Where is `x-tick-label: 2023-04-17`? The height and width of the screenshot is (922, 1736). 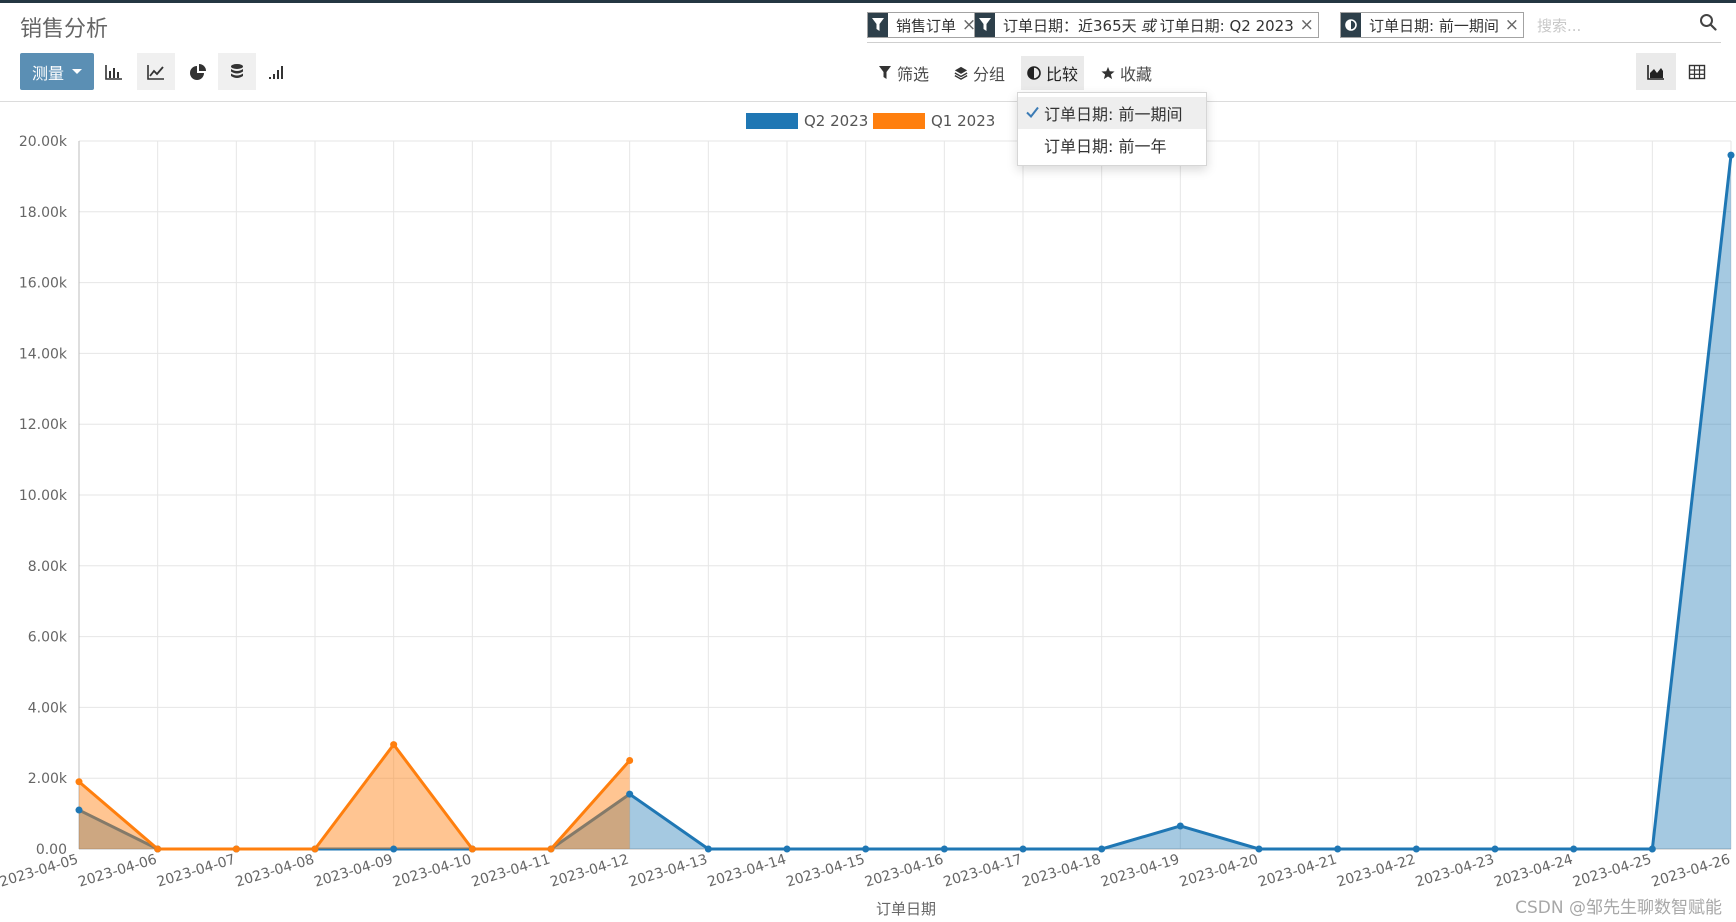 x-tick-label: 2023-04-17 is located at coordinates (983, 871).